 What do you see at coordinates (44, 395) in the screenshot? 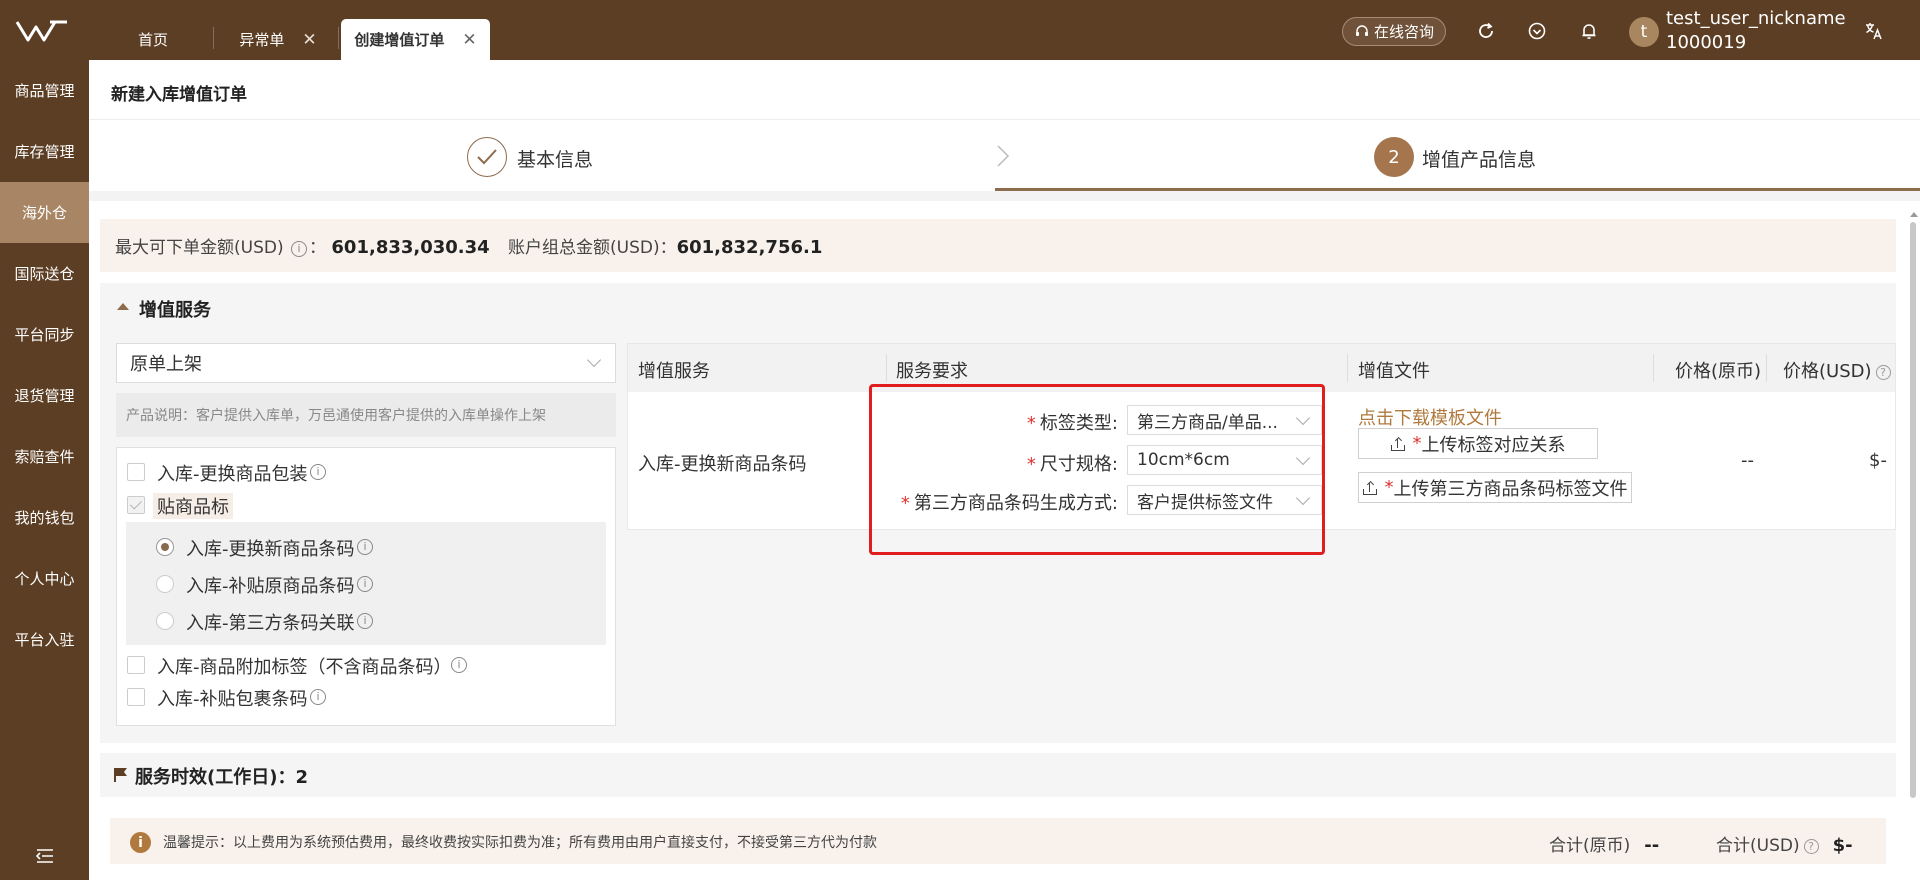
I see `sidebar-item-returns: 退货管理` at bounding box center [44, 395].